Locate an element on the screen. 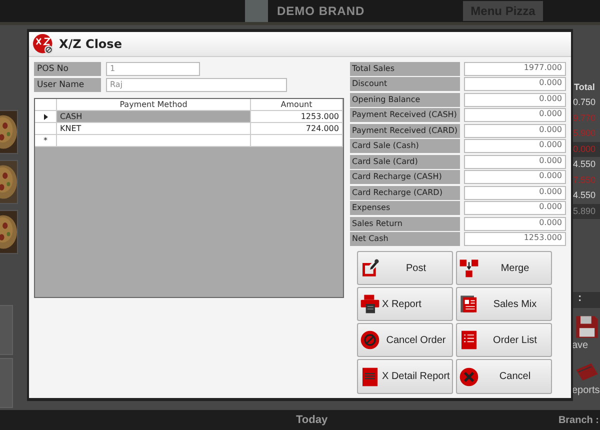 This screenshot has width=600, height=430. dialog-title: X/Z Close is located at coordinates (90, 44).